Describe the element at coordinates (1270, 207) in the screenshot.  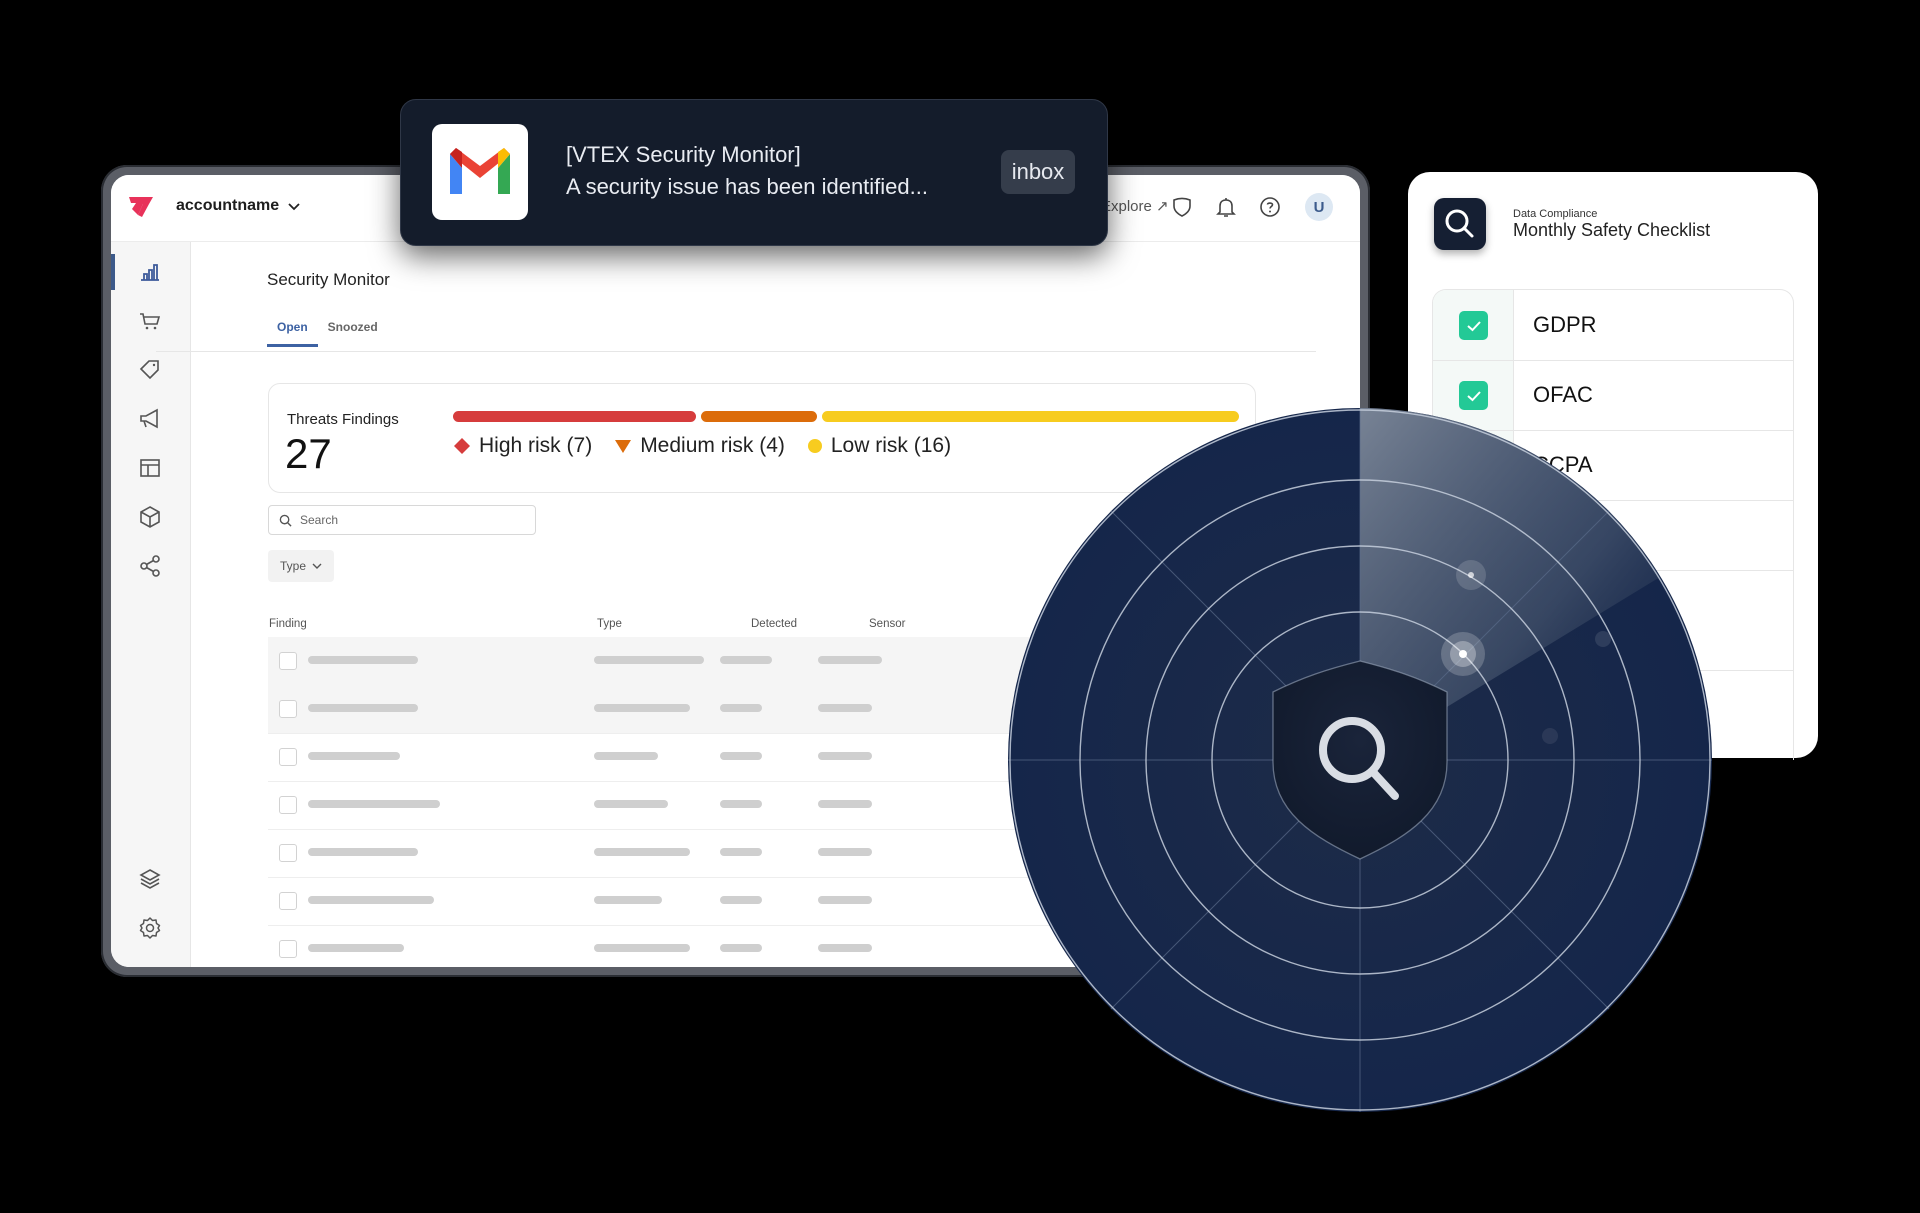
I see `help-icon` at that location.